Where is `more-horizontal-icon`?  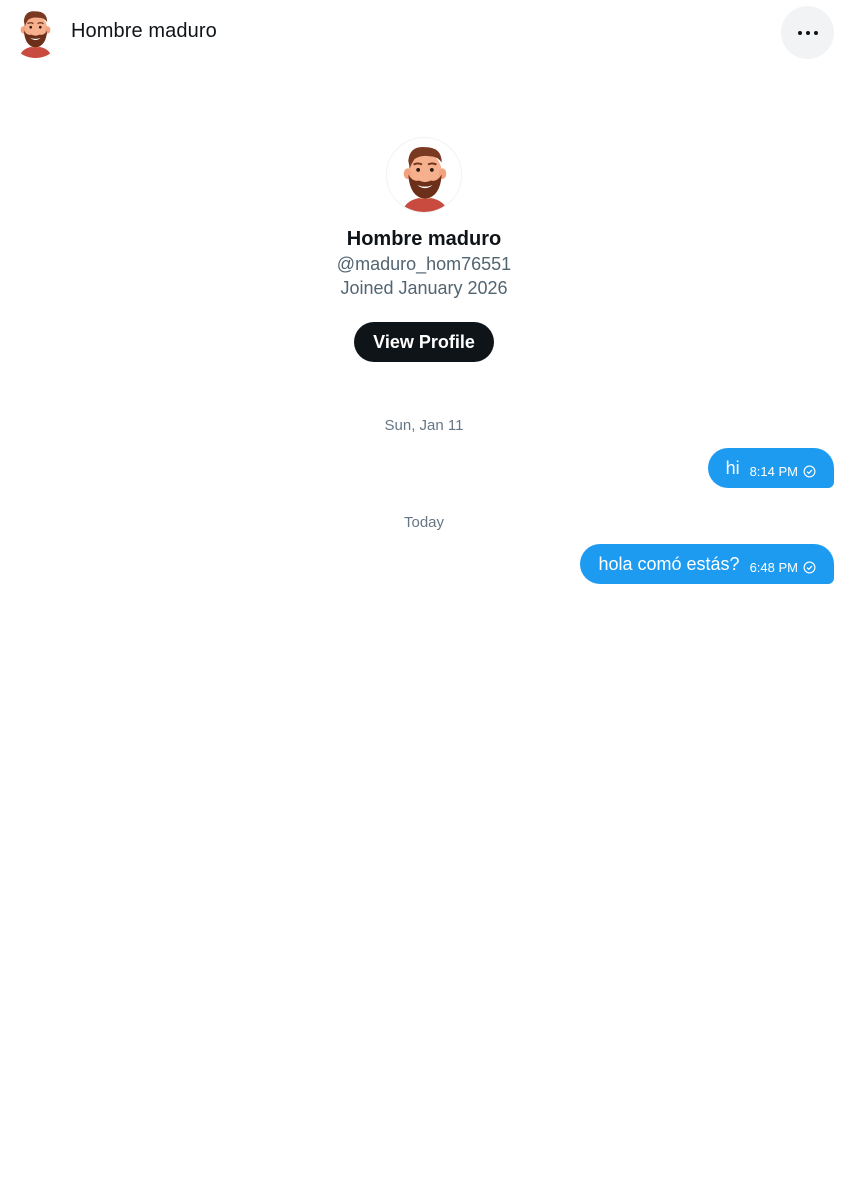 more-horizontal-icon is located at coordinates (807, 32).